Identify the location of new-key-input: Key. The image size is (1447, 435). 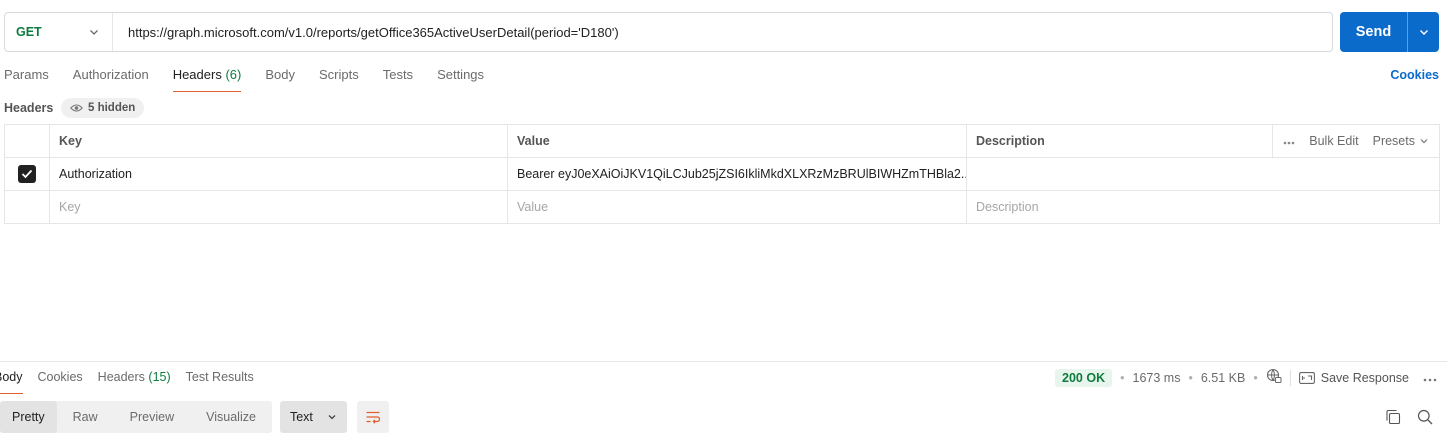
(279, 207).